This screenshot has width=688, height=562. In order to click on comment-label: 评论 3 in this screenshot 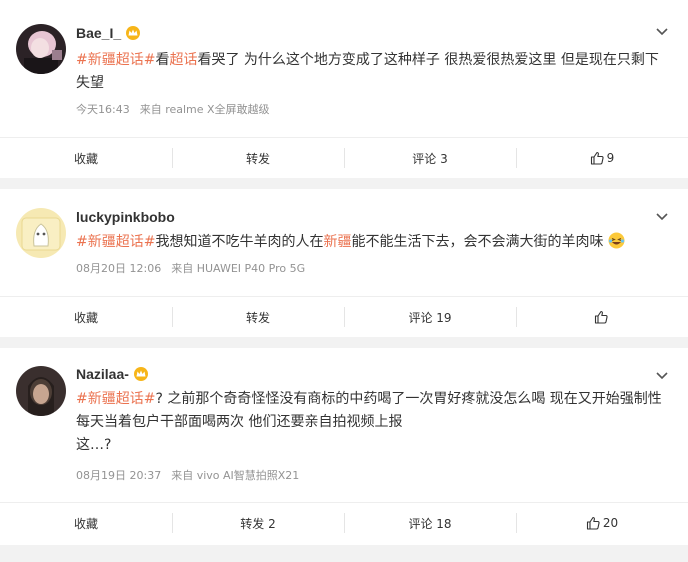, I will do `click(430, 158)`.